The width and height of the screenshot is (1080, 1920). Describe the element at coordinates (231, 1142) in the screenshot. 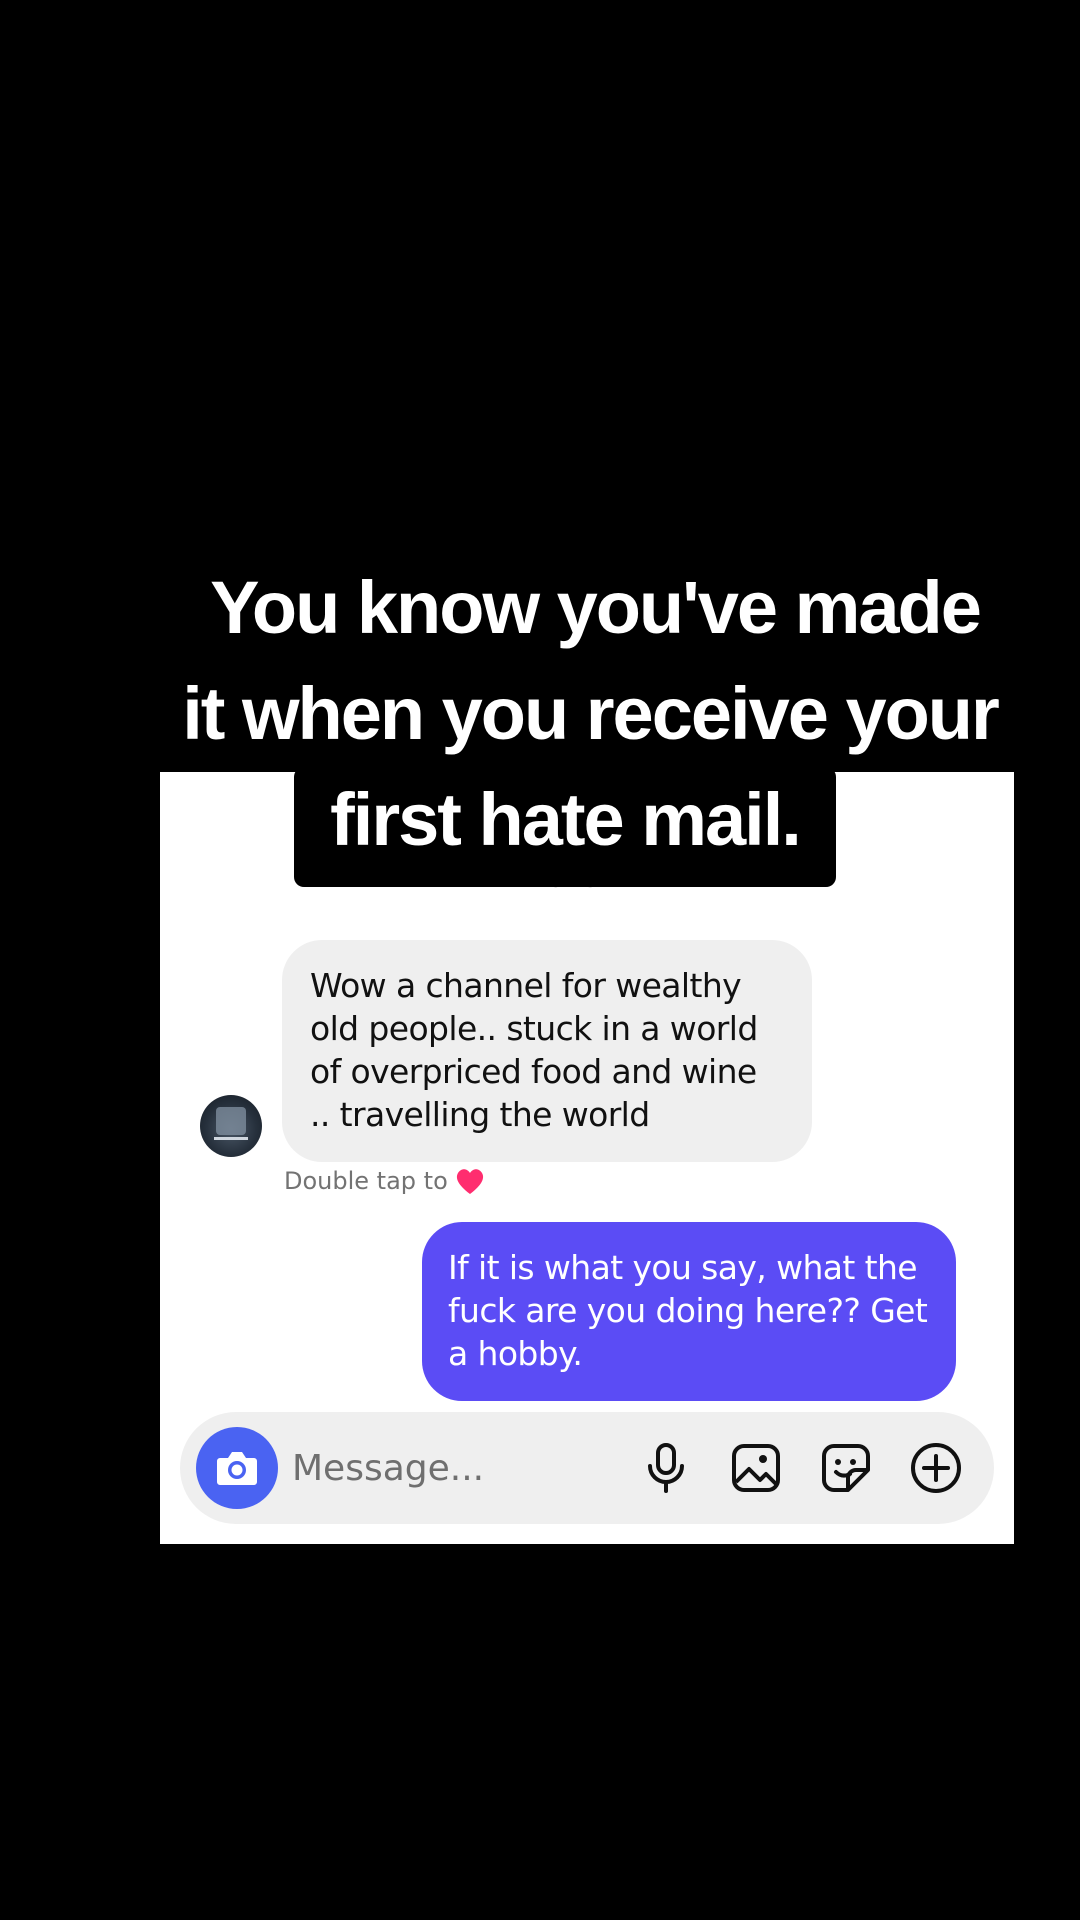

I see `avatar-detail` at that location.